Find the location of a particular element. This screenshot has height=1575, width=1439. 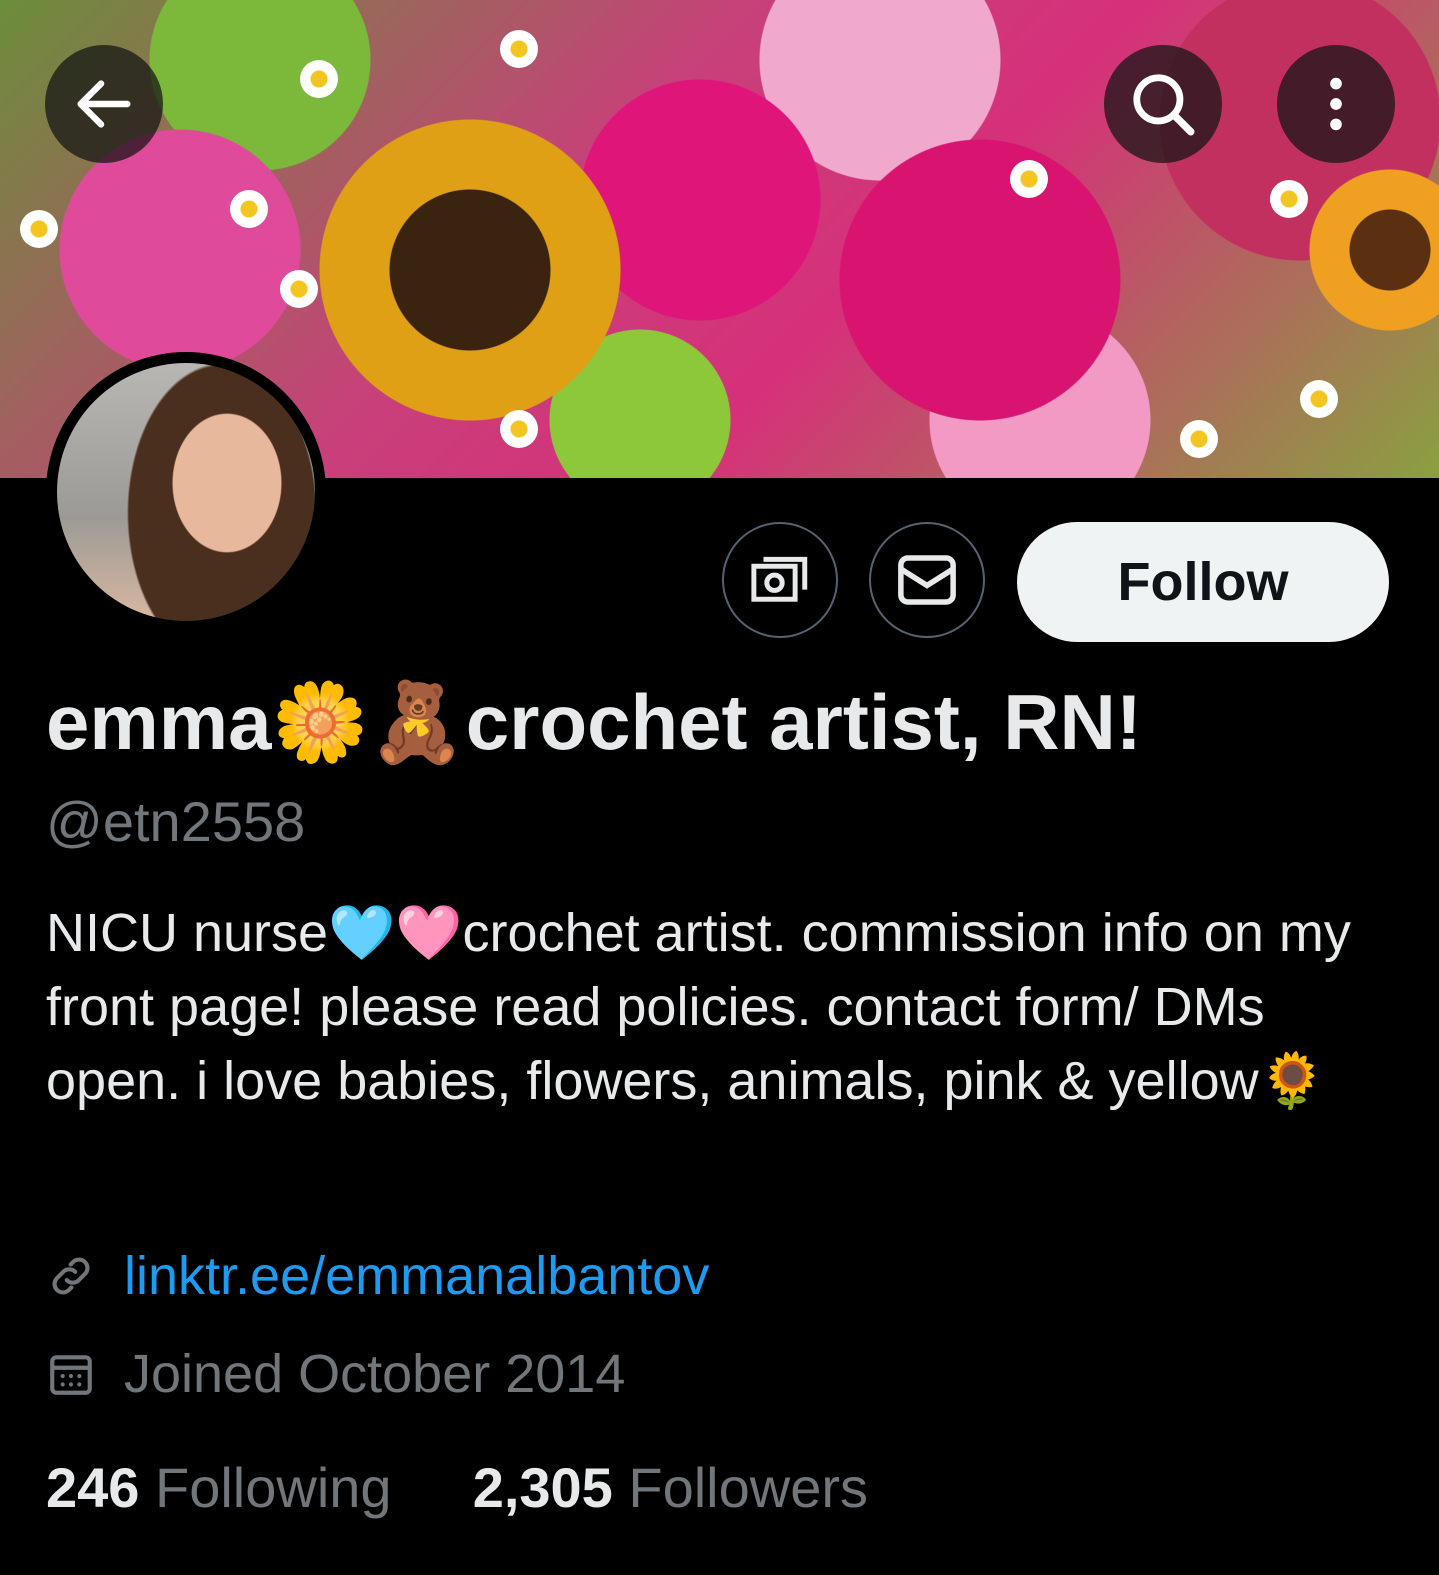

calendar-icon is located at coordinates (71, 1375).